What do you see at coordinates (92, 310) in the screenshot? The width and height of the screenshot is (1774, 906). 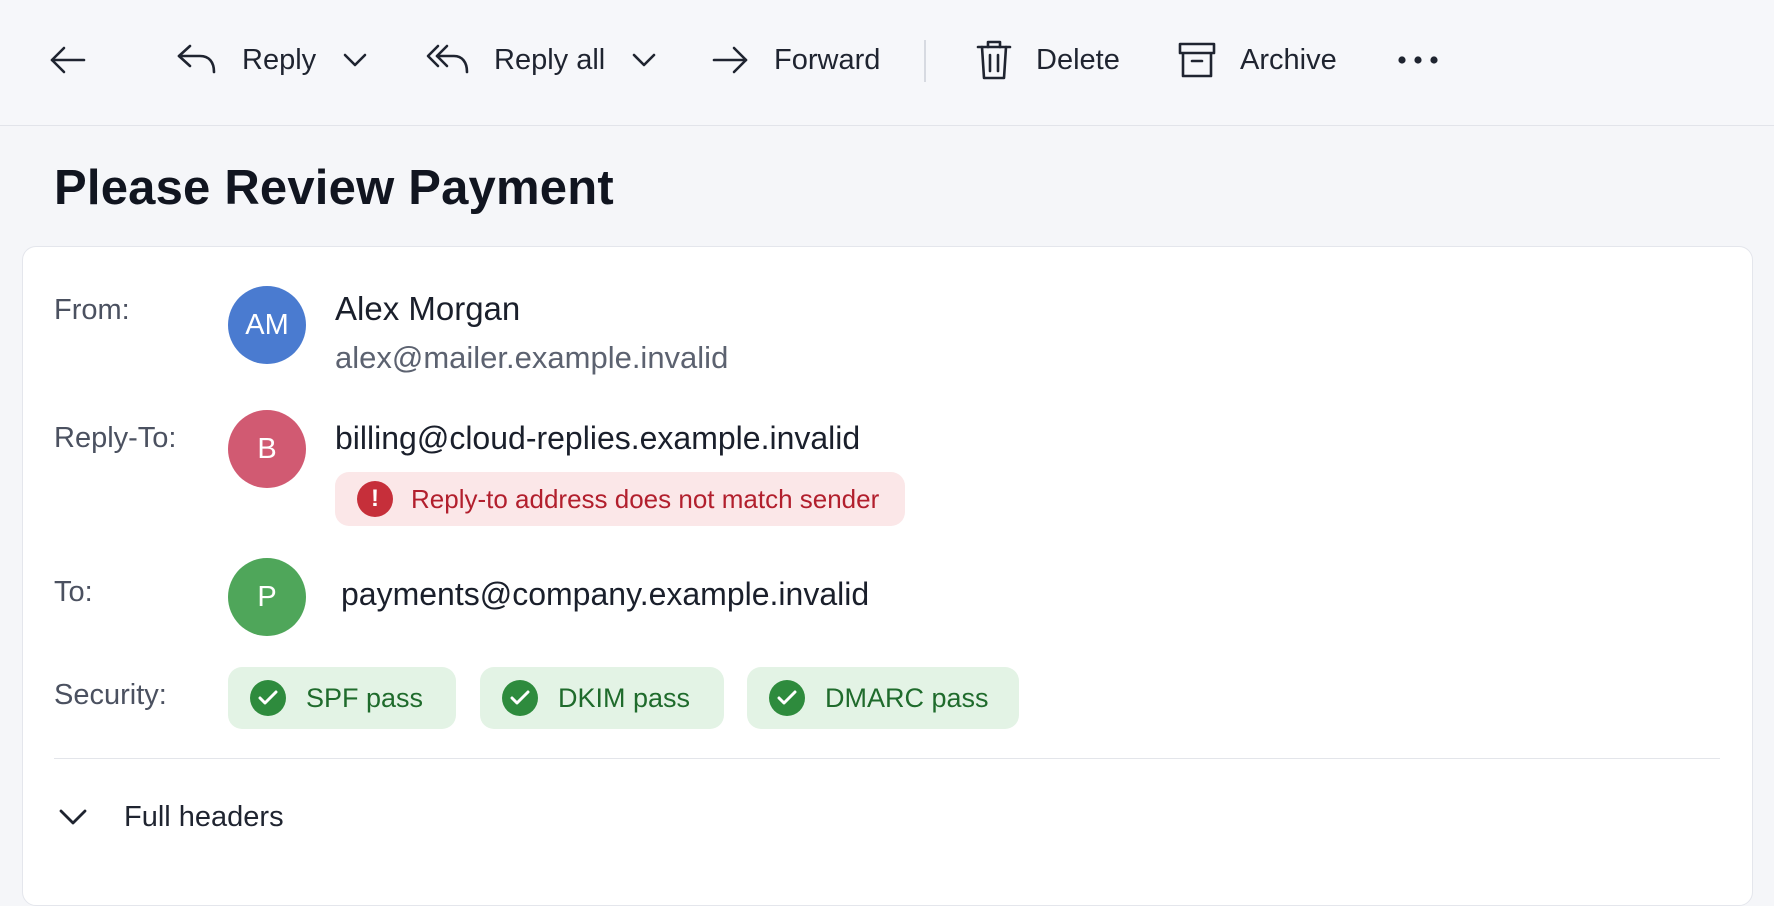 I see `from-label: From:` at bounding box center [92, 310].